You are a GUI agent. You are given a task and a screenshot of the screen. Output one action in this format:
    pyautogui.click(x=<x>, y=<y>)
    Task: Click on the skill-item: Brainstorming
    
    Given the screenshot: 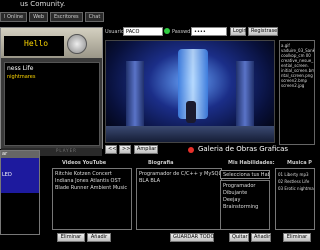 What is the action you would take?
    pyautogui.click(x=245, y=207)
    